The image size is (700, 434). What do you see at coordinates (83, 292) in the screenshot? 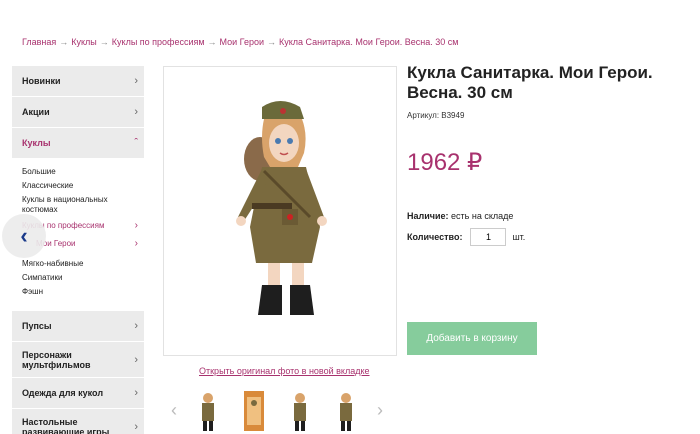
I see `subcategory-fashion: Фэшн` at bounding box center [83, 292].